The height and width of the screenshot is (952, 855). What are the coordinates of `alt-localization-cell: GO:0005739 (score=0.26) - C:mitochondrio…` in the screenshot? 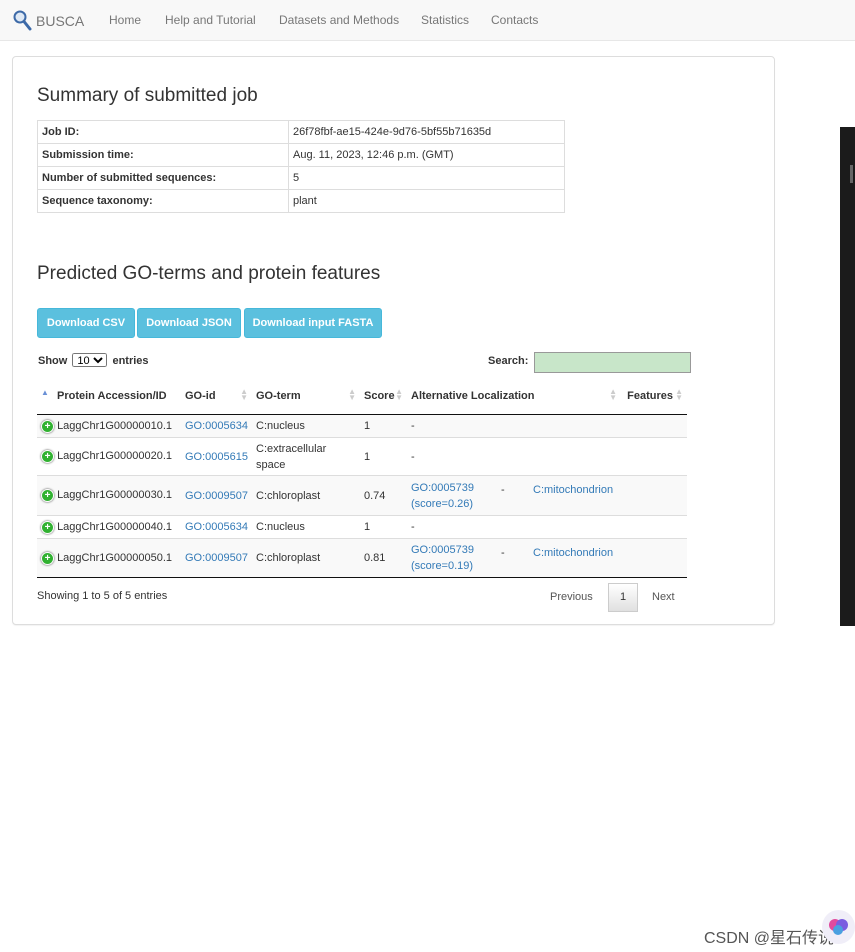 It's located at (514, 495).